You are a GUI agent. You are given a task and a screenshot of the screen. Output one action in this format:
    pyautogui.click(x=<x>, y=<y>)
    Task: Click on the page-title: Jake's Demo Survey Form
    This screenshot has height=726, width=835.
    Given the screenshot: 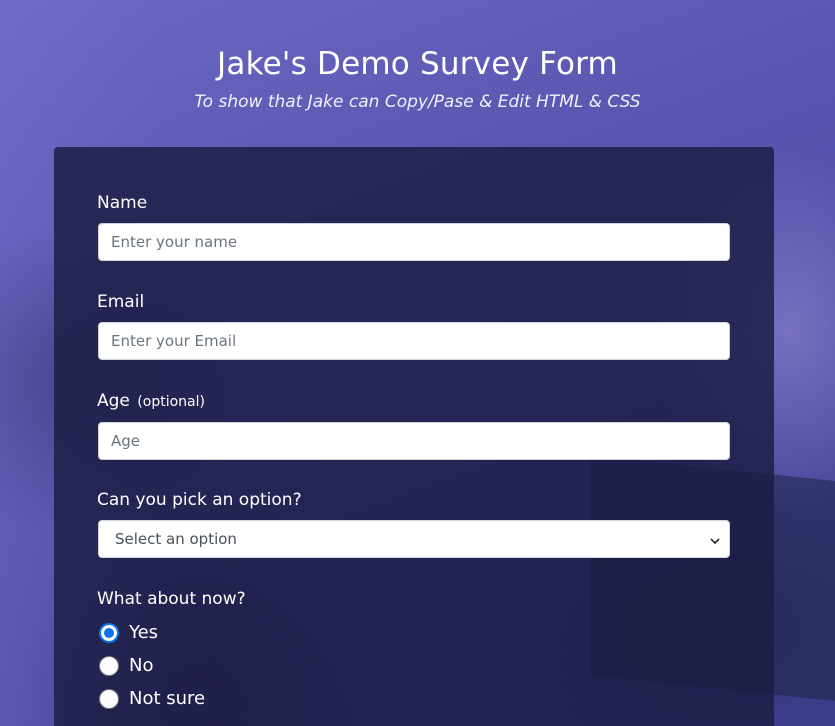 What is the action you would take?
    pyautogui.click(x=417, y=64)
    